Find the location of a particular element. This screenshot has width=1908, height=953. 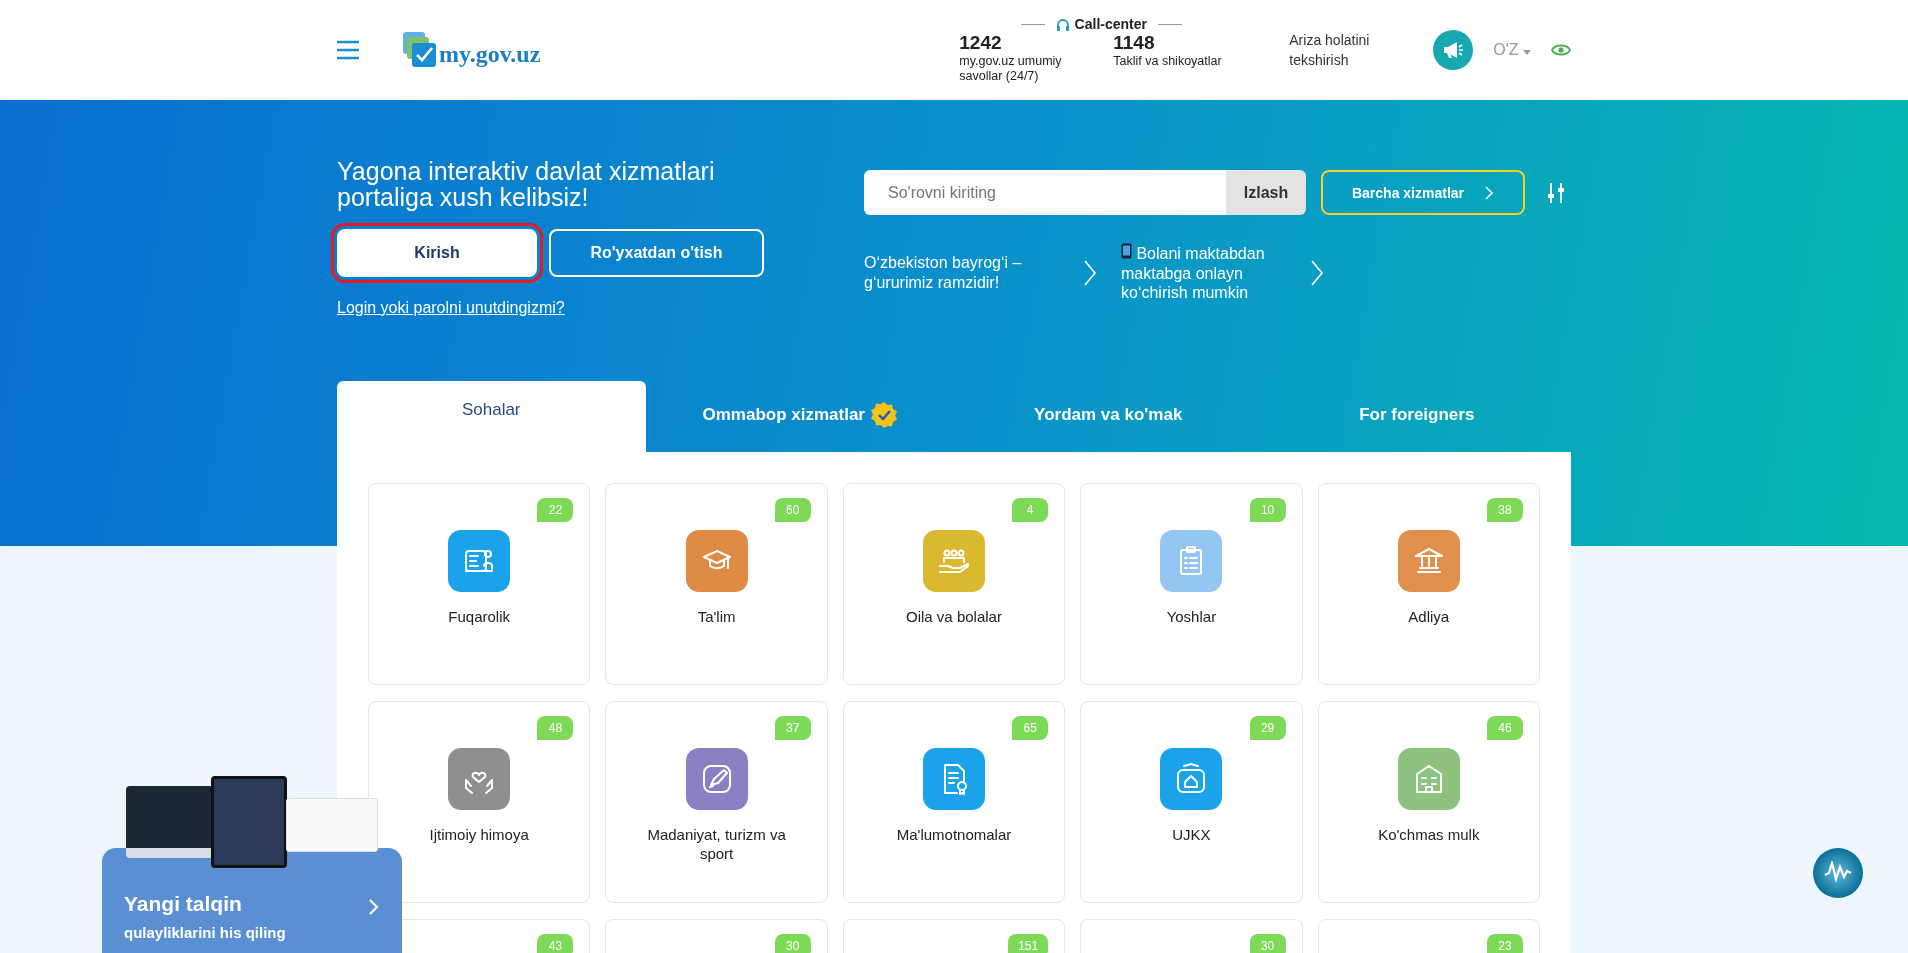

phone-line-label: Taklif va shikoyatlar is located at coordinates (1168, 61).